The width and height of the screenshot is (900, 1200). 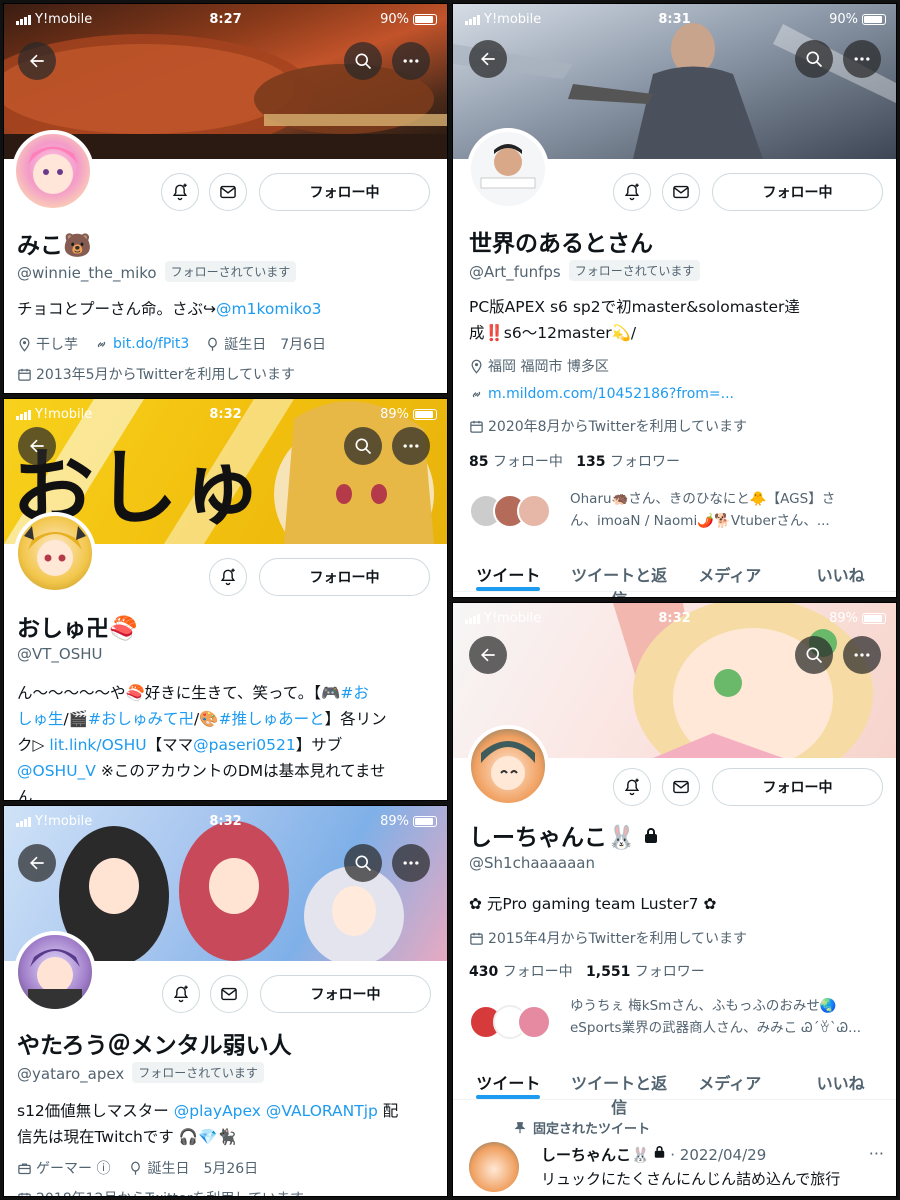 I want to click on profile-name: しーちゃんこ🐰, so click(x=552, y=838).